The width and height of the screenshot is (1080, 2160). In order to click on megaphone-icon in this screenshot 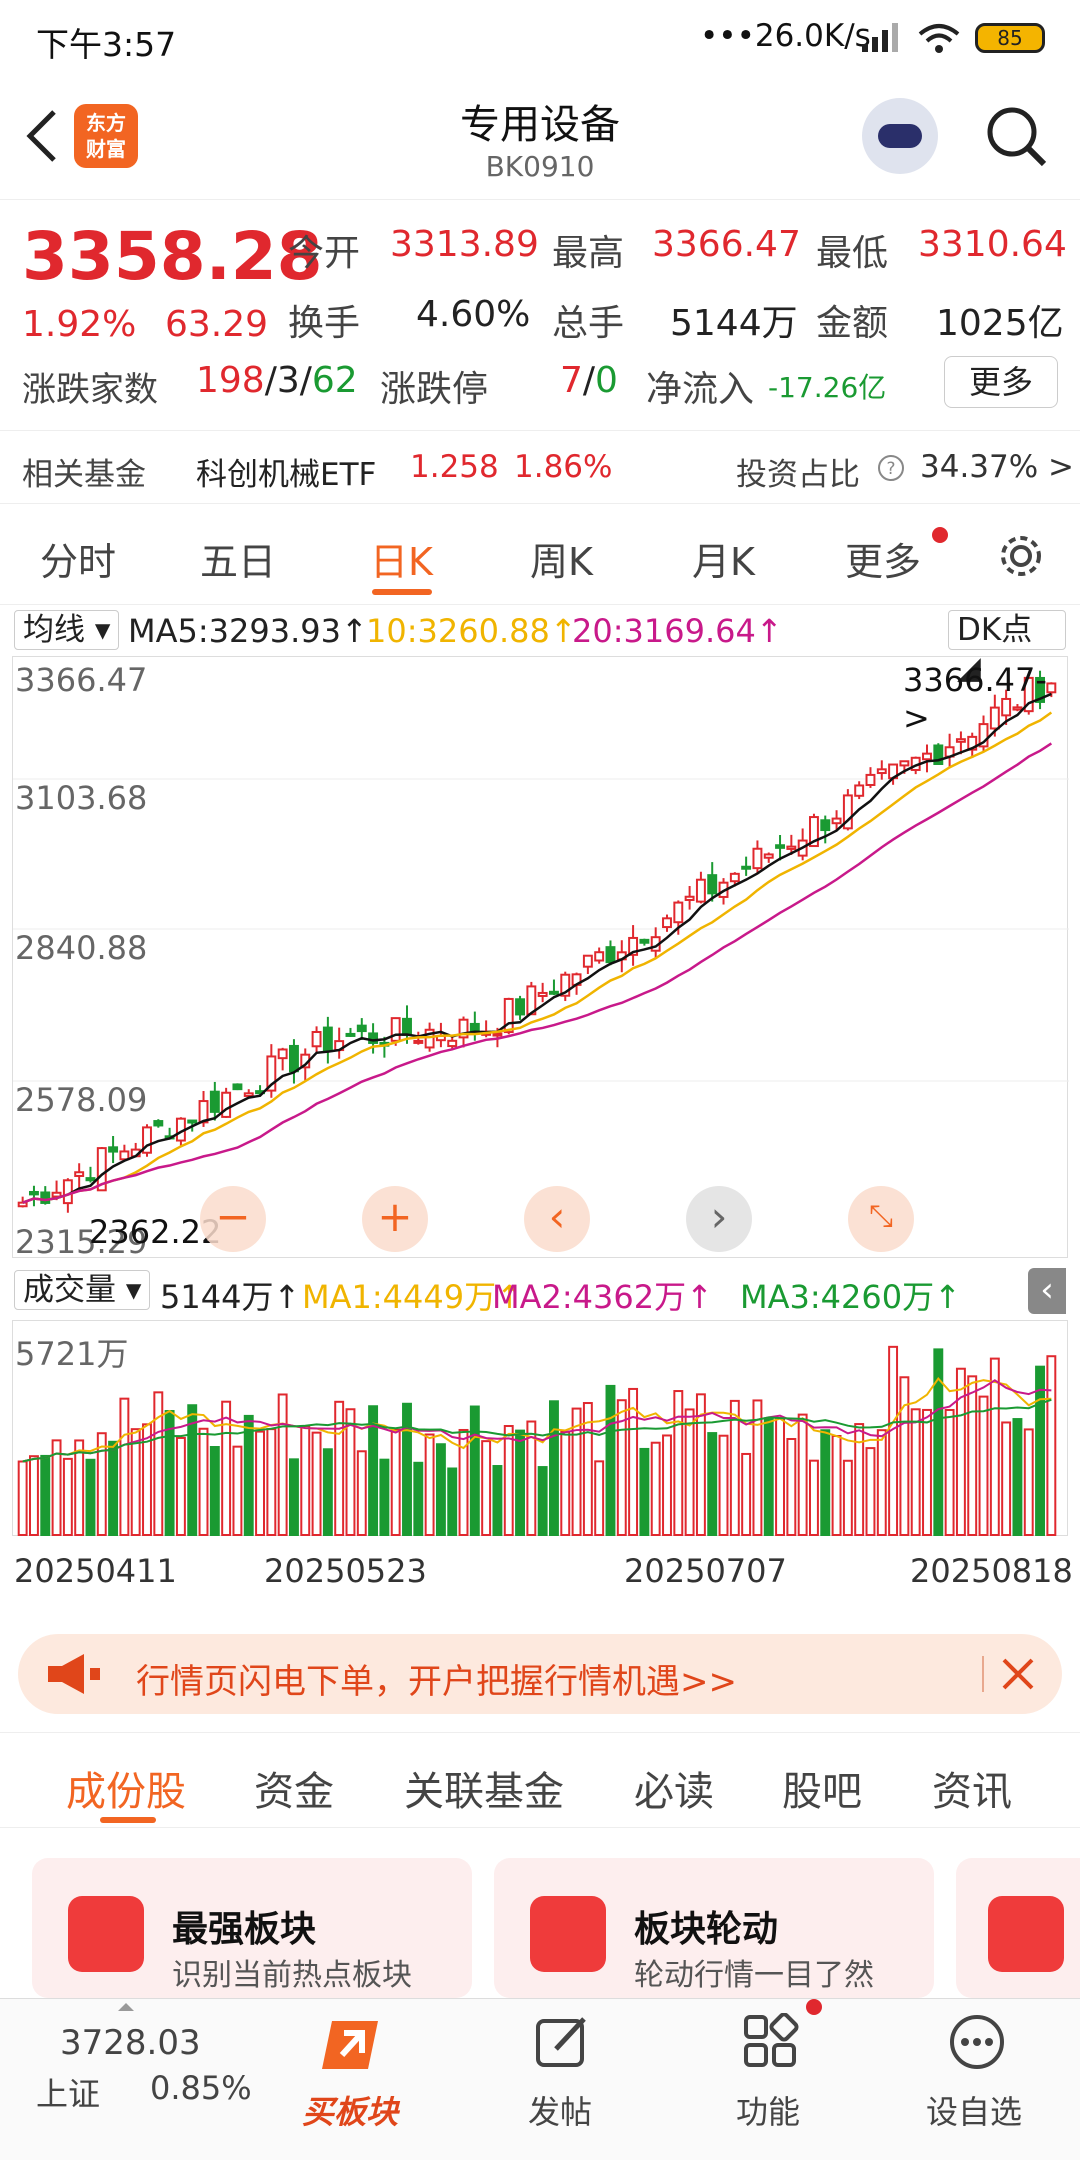, I will do `click(74, 1674)`.